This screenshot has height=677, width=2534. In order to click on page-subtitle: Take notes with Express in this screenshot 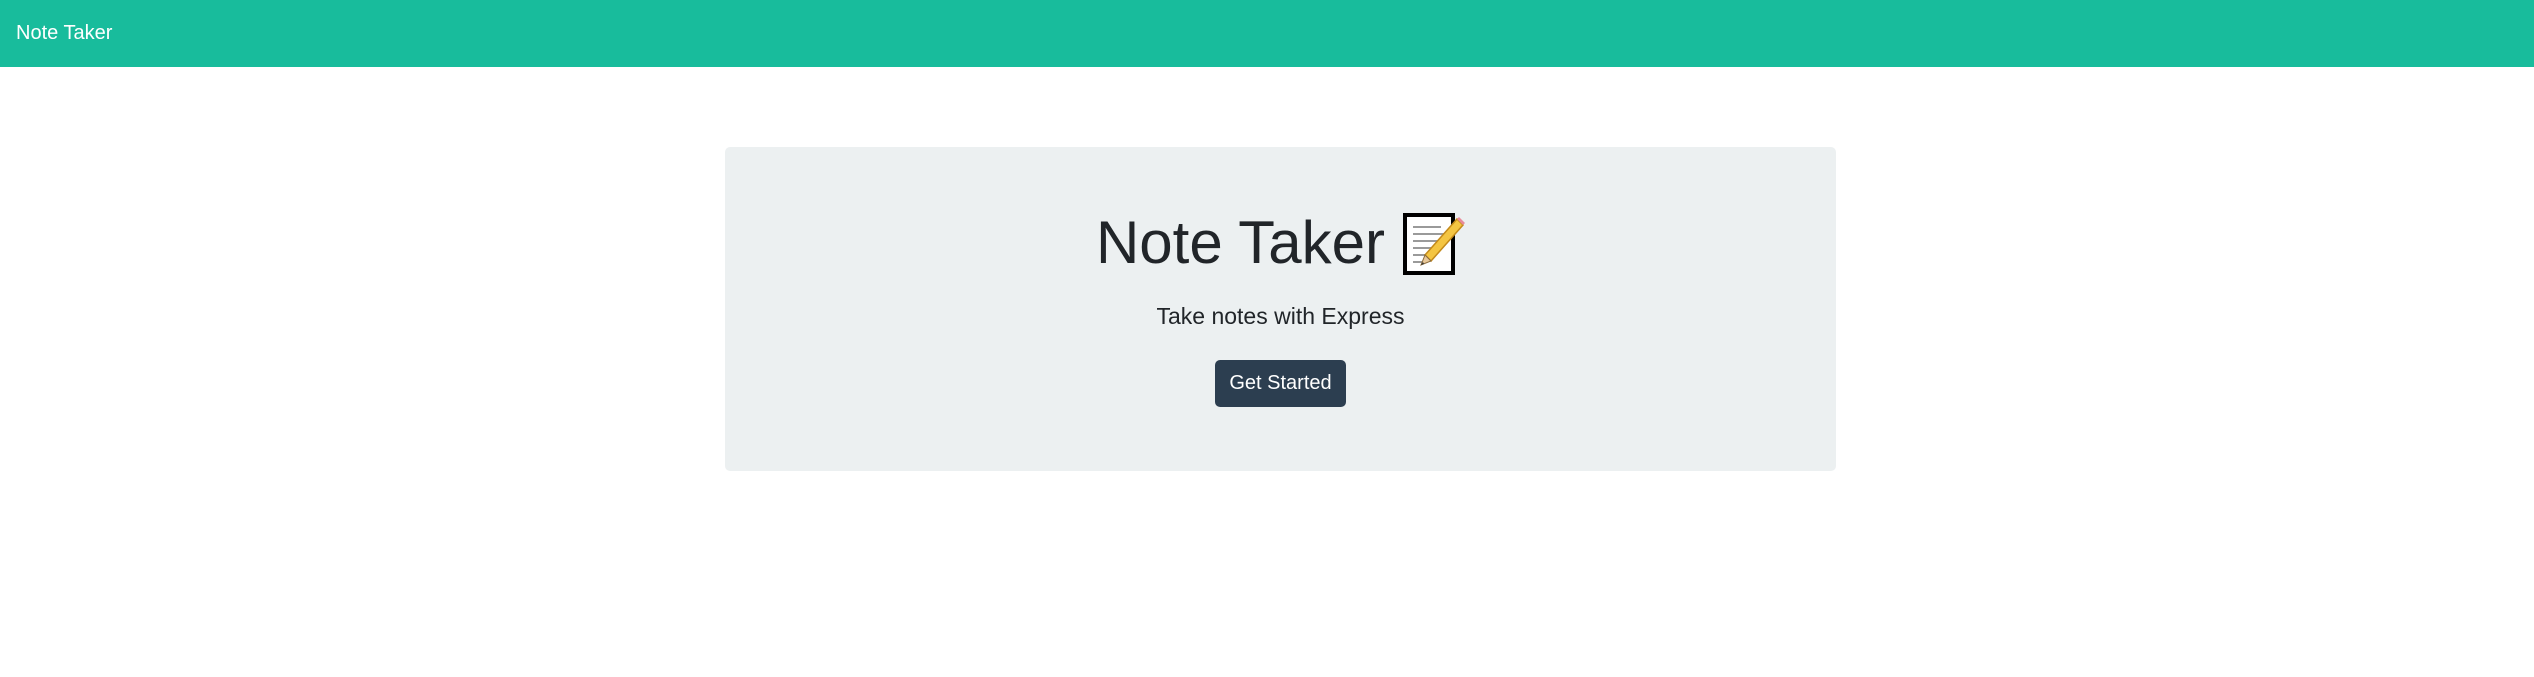, I will do `click(1280, 316)`.